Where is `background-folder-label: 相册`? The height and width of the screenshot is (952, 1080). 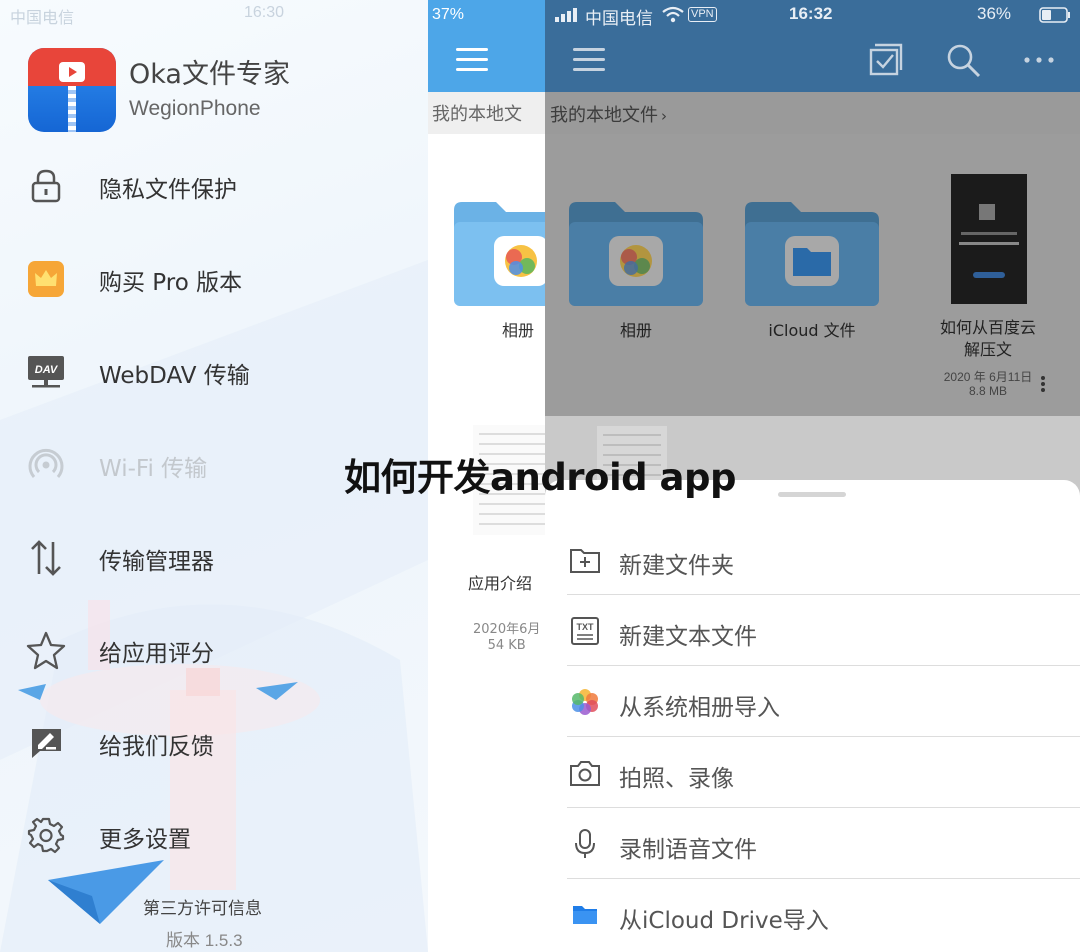
background-folder-label: 相册 is located at coordinates (518, 329).